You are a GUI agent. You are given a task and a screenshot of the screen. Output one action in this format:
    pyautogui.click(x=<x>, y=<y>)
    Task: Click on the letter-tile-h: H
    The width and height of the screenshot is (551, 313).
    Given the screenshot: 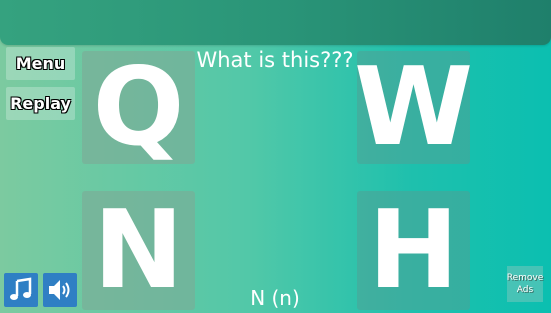 What is the action you would take?
    pyautogui.click(x=413, y=250)
    